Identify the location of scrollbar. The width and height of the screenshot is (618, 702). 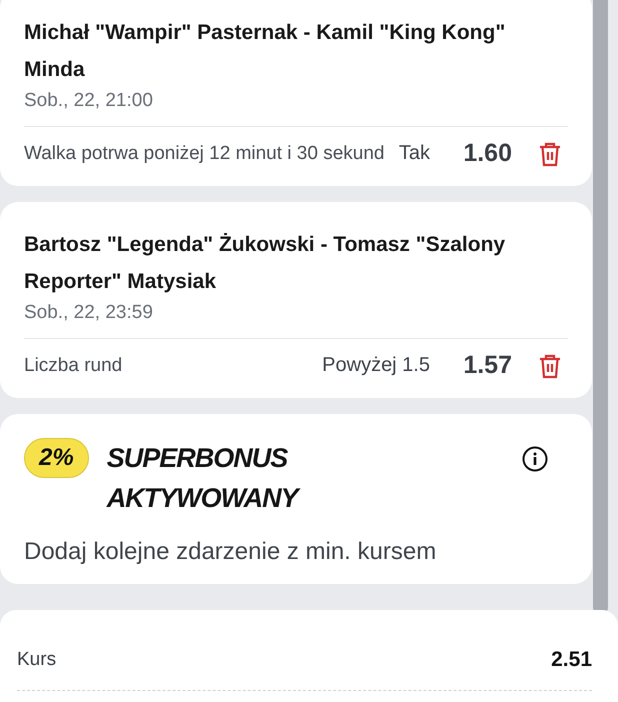
(600, 306).